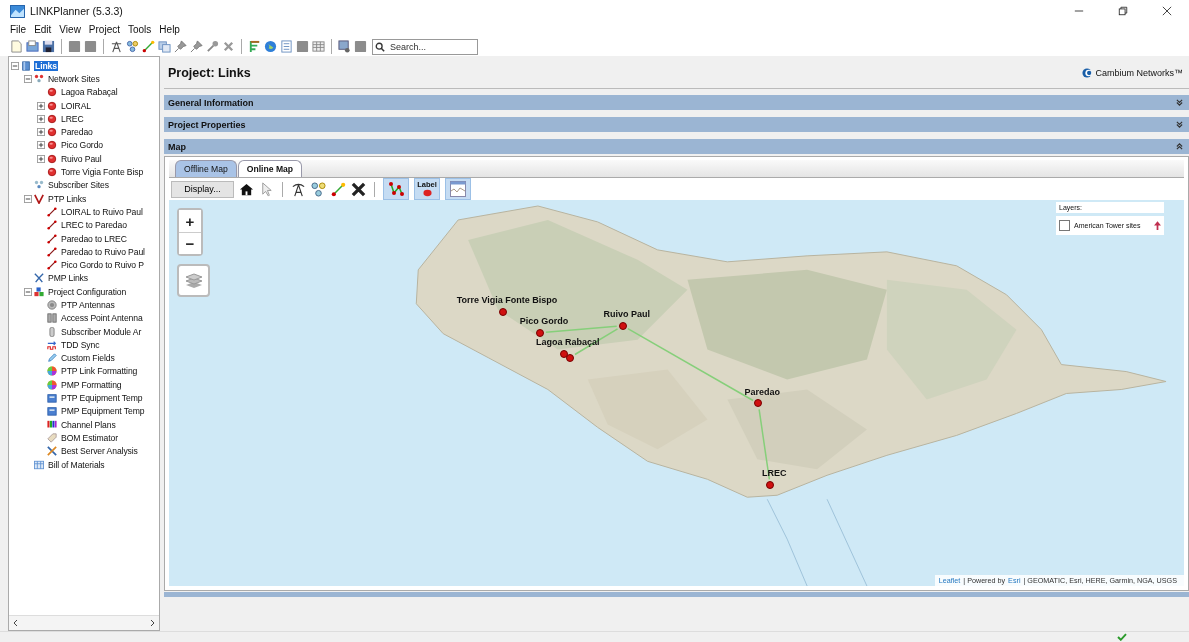  What do you see at coordinates (676, 146) in the screenshot?
I see `section-header: Map` at bounding box center [676, 146].